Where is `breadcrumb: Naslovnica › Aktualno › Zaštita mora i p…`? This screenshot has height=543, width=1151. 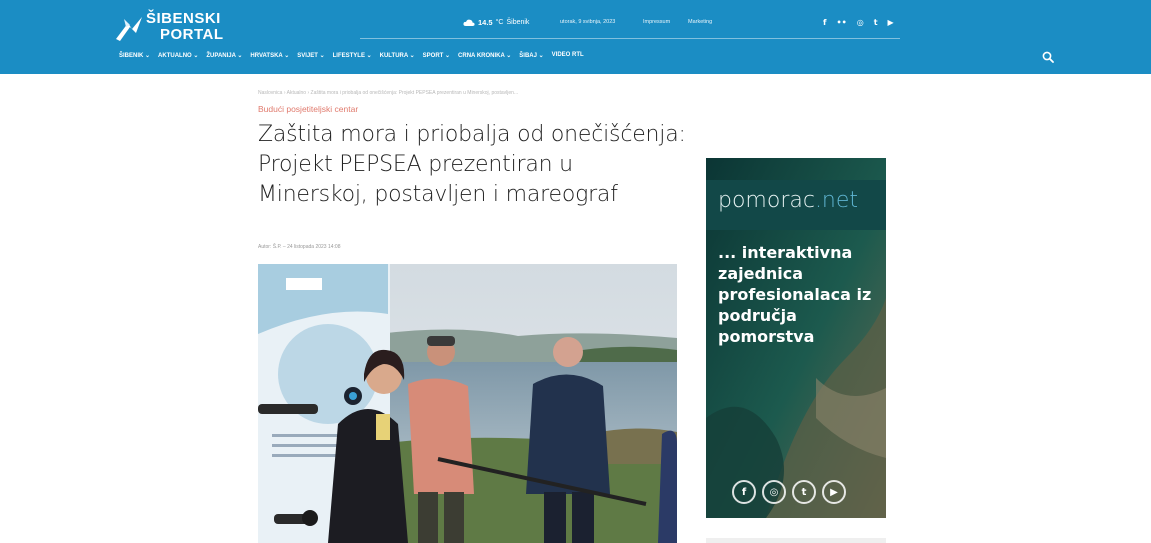 breadcrumb: Naslovnica › Aktualno › Zaštita mora i p… is located at coordinates (388, 93).